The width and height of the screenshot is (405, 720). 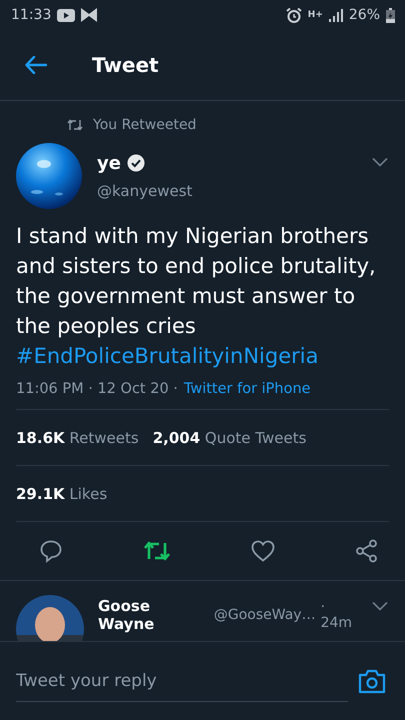 What do you see at coordinates (364, 15) in the screenshot?
I see `battery-percent: 26%` at bounding box center [364, 15].